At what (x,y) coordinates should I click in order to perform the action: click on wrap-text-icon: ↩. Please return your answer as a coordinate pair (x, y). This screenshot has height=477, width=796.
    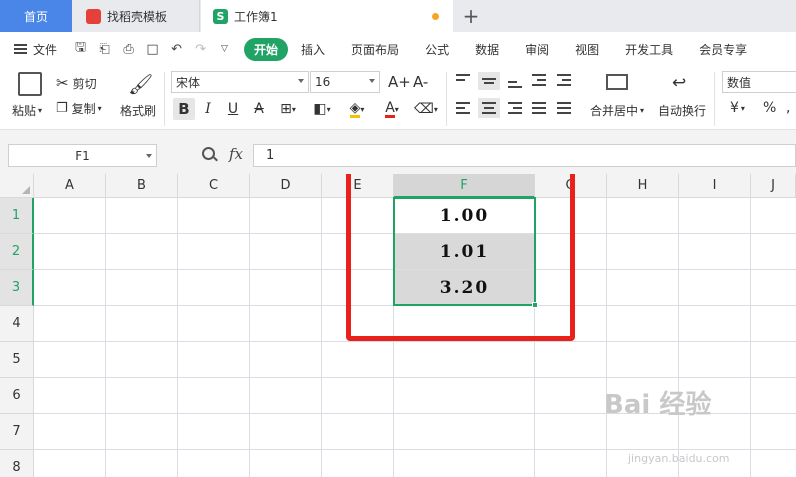
    Looking at the image, I should click on (679, 83).